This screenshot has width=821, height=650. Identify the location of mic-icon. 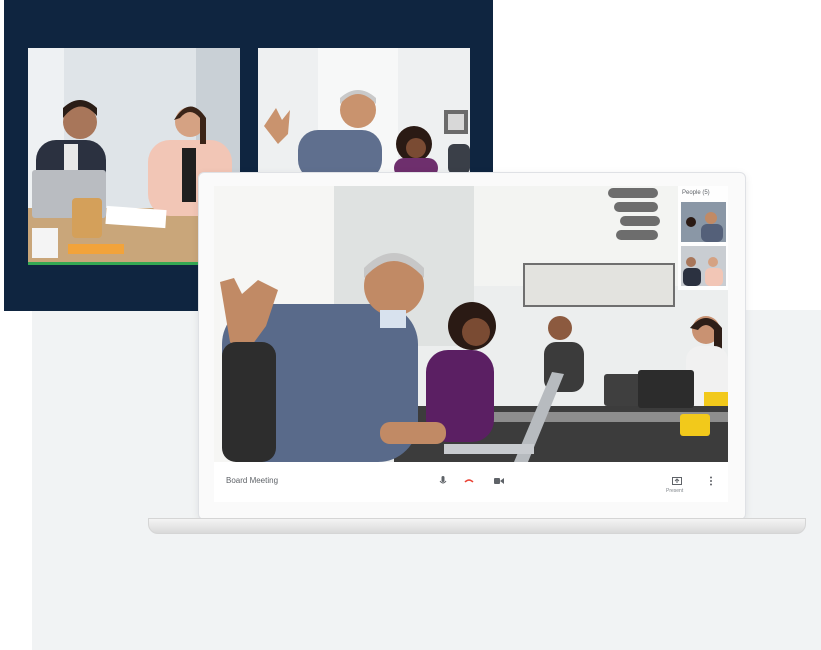
(443, 481).